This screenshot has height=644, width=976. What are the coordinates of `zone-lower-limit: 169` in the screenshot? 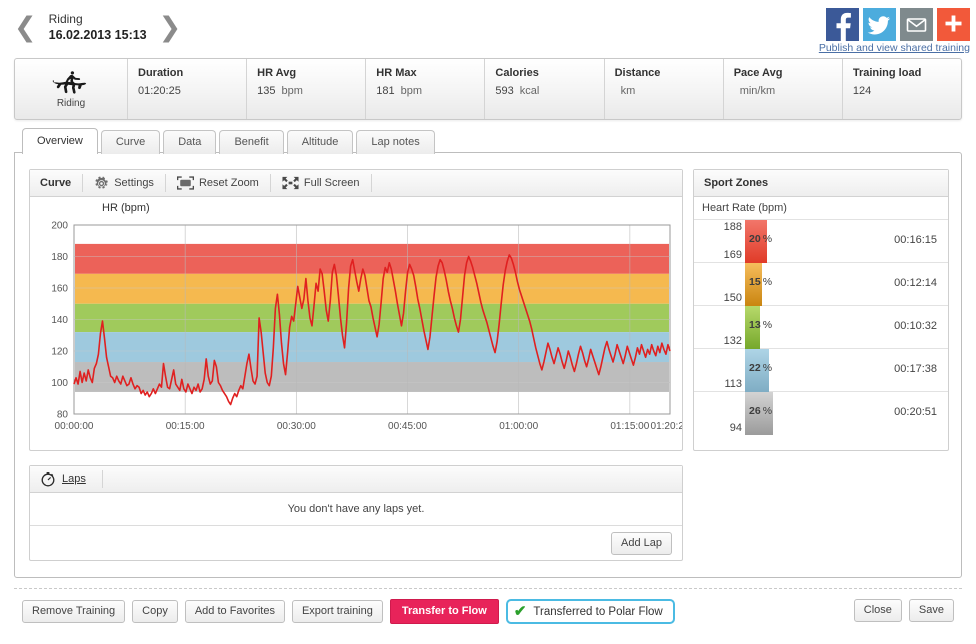 It's located at (732, 255).